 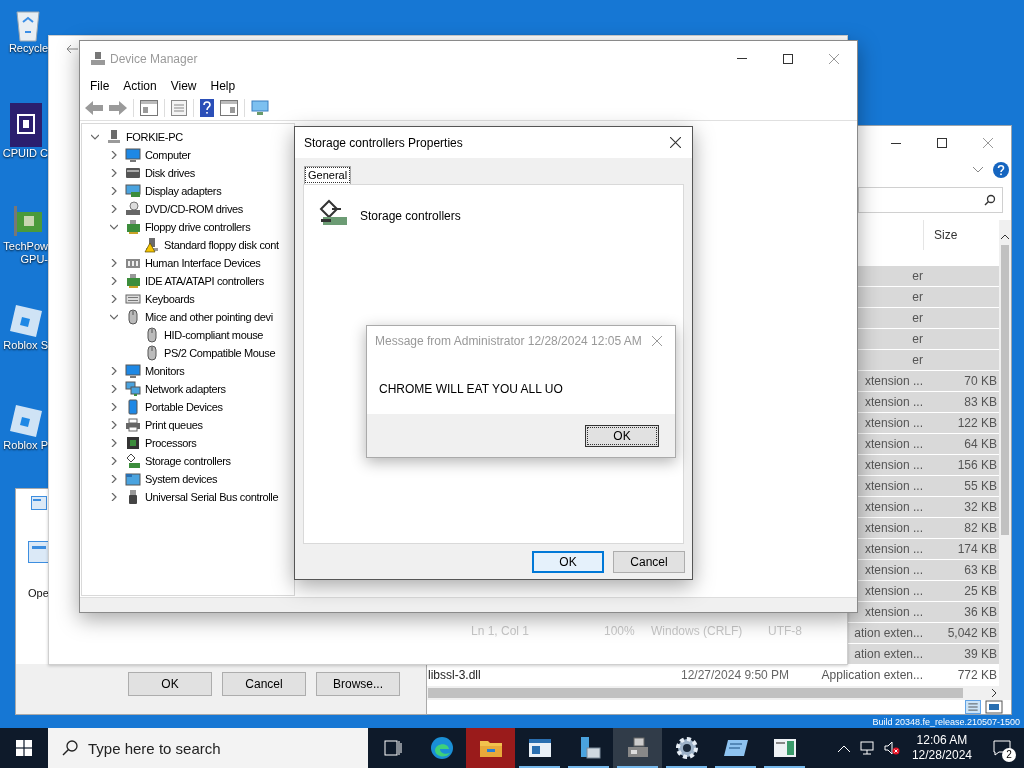 What do you see at coordinates (171, 443) in the screenshot?
I see `tree-item: Processors` at bounding box center [171, 443].